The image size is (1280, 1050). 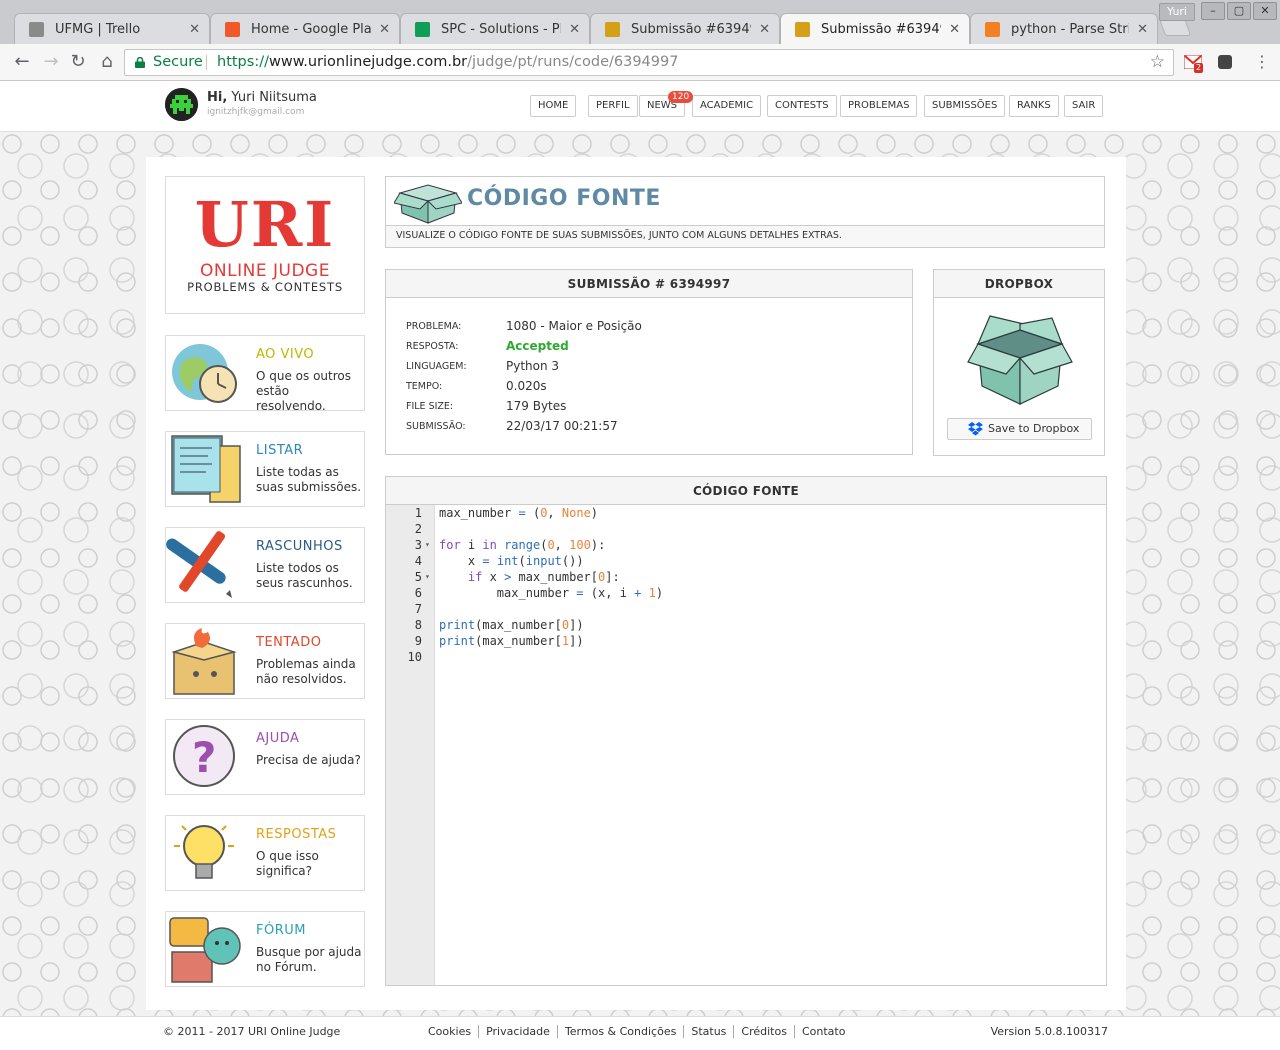 I want to click on secure-label: Secure, so click(x=178, y=62).